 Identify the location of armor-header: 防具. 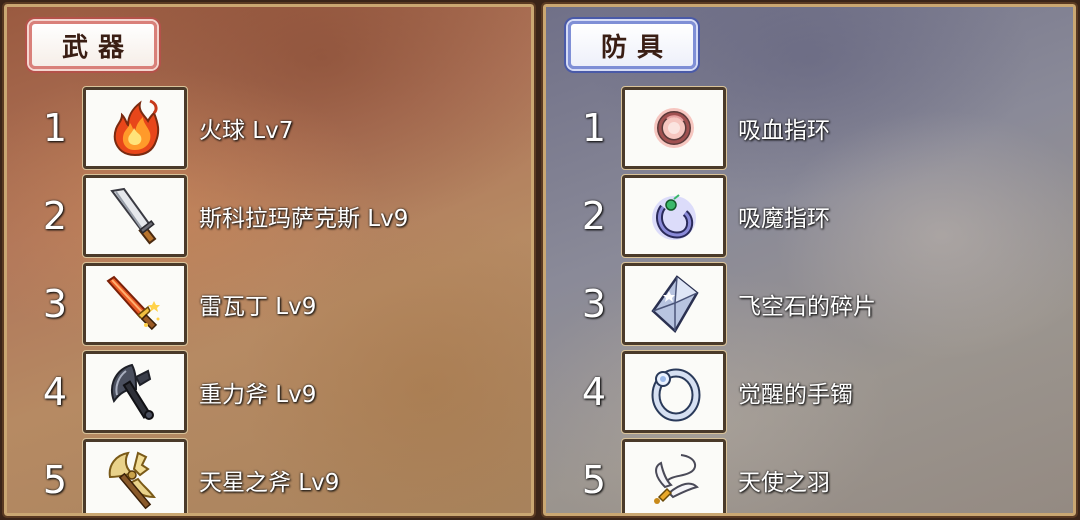
(632, 45).